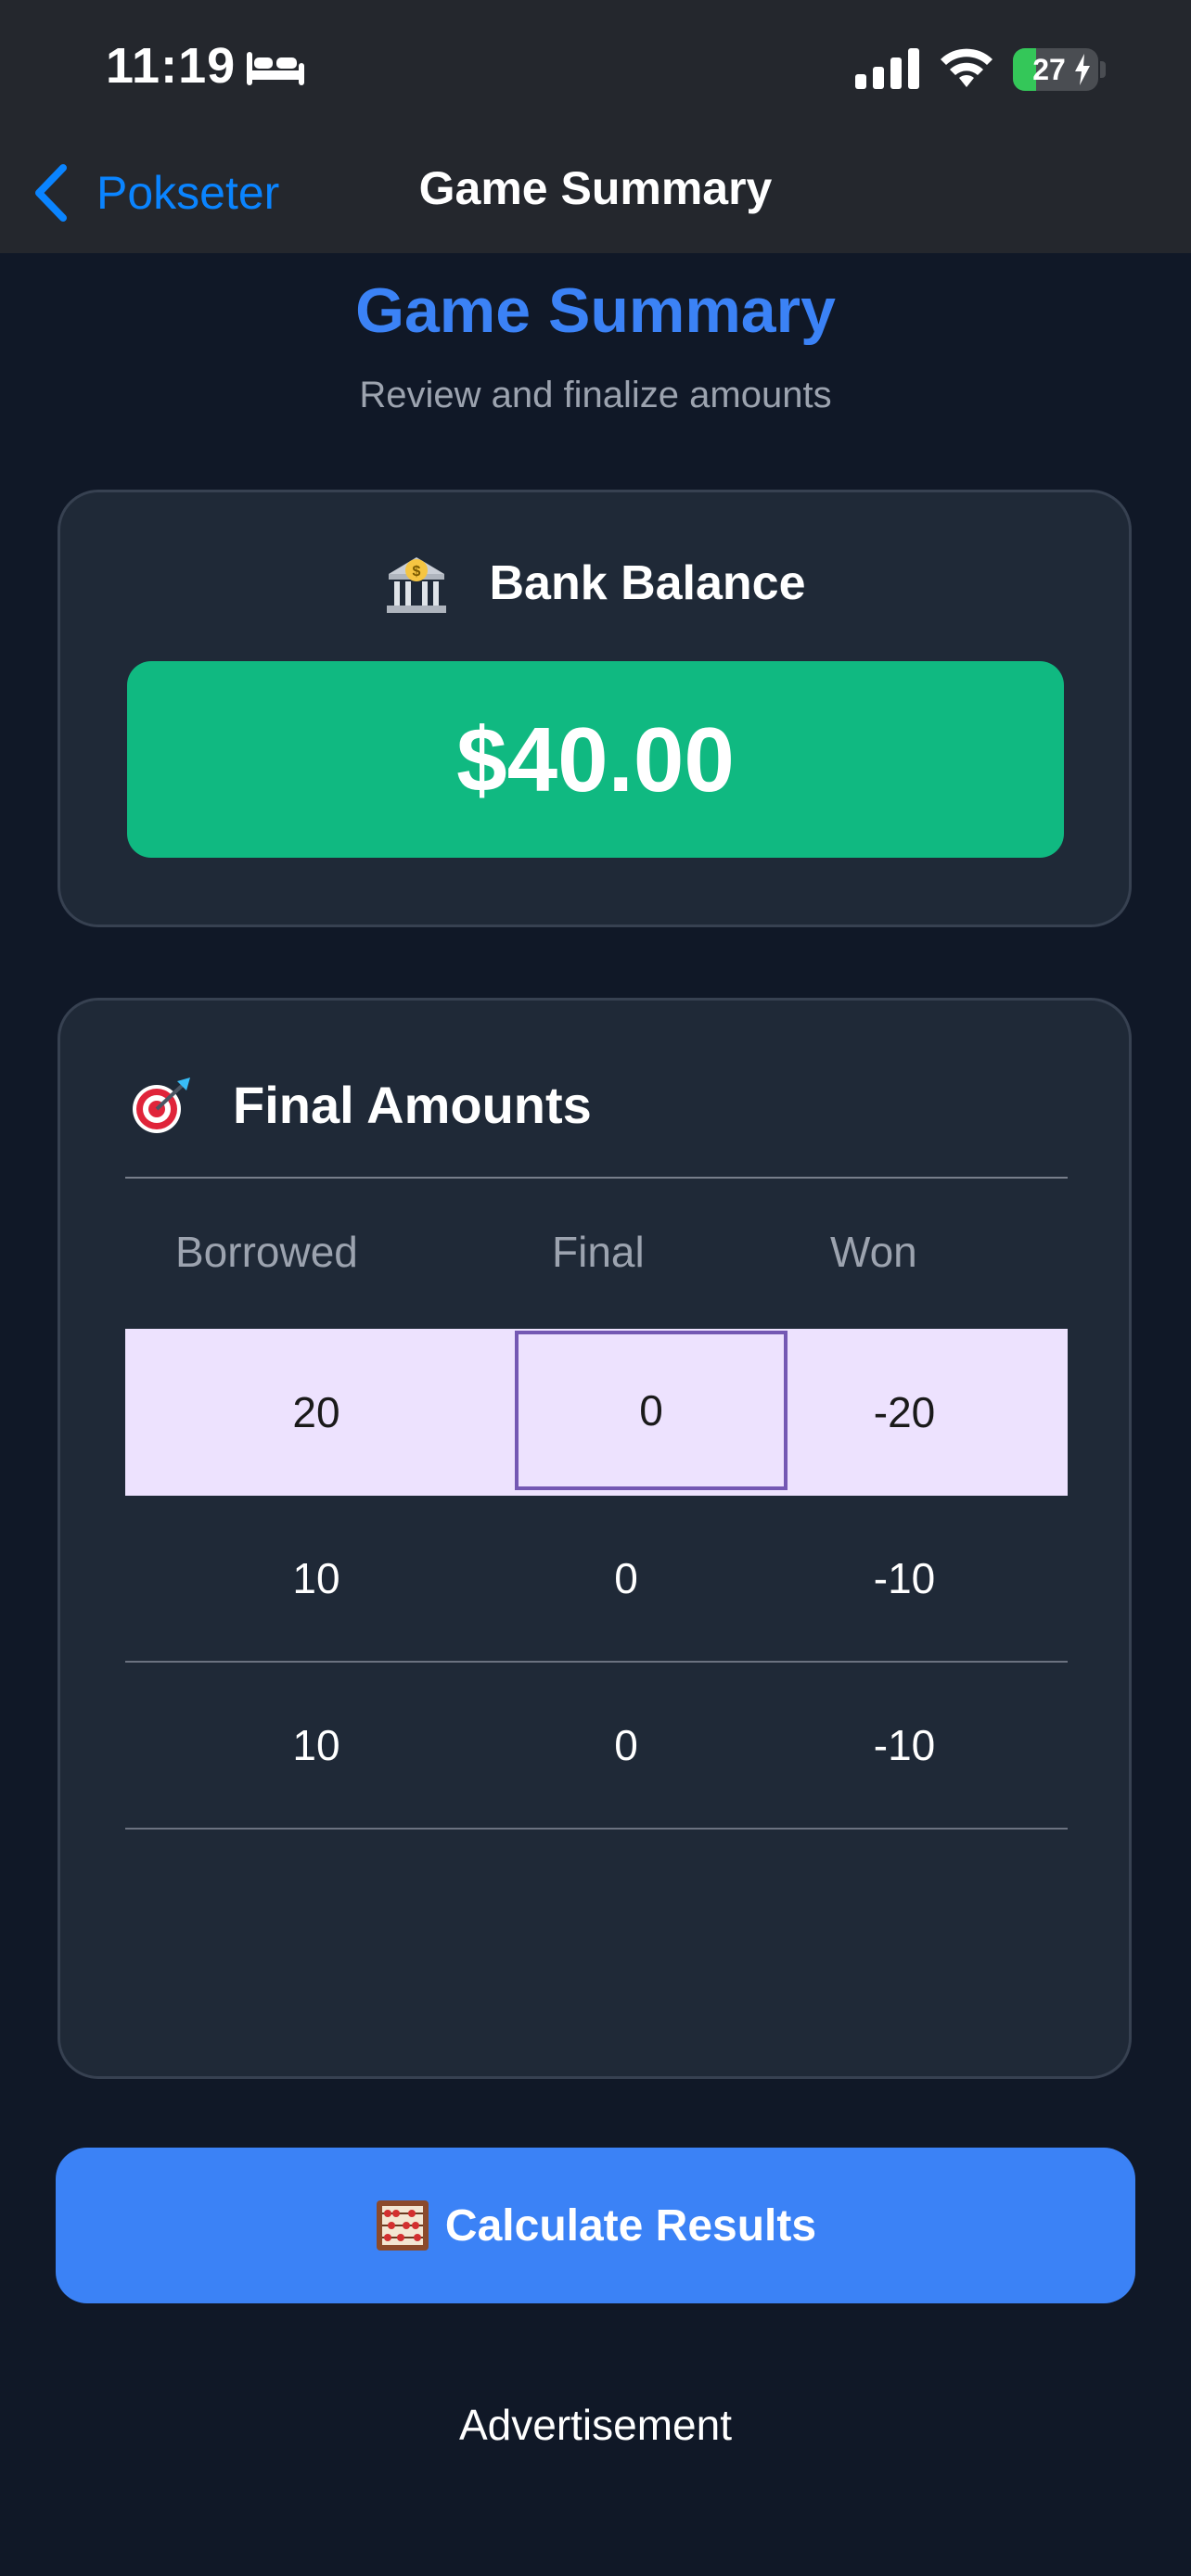 The image size is (1191, 2576). I want to click on won-cell: -20, so click(905, 1412).